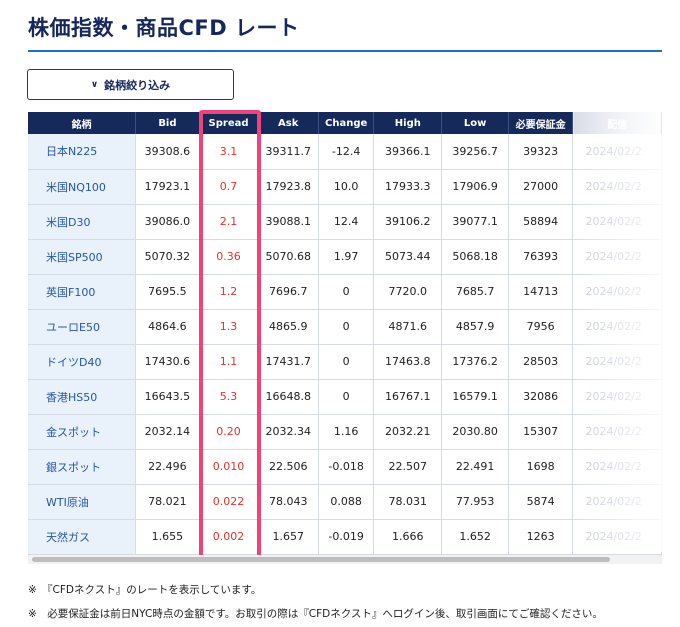 This screenshot has width=680, height=627. I want to click on ask-cell: 5070.68, so click(288, 257).